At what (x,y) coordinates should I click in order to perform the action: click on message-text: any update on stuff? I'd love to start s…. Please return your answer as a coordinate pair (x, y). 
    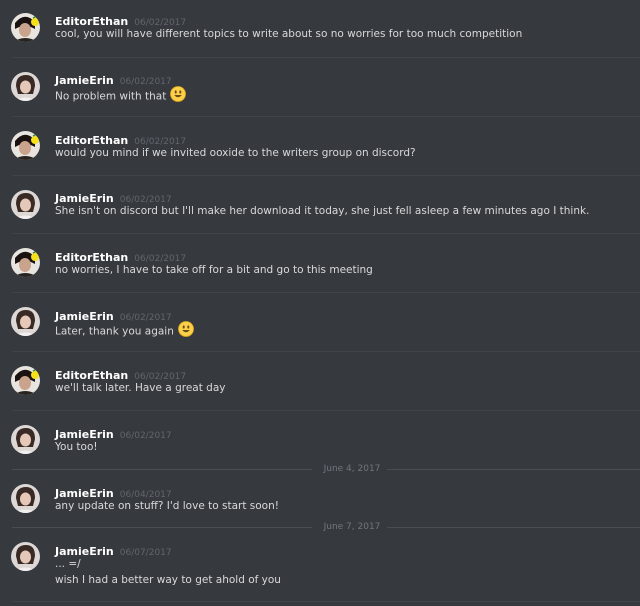
    Looking at the image, I should click on (167, 506).